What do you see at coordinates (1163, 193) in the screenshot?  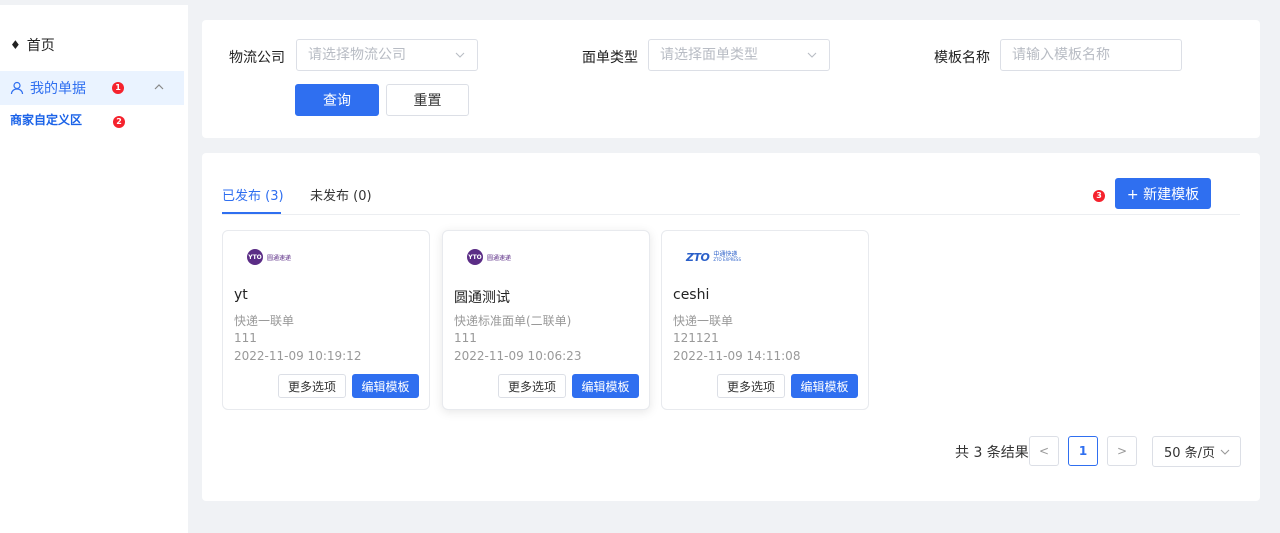 I see `new-template-button: + 新建模板` at bounding box center [1163, 193].